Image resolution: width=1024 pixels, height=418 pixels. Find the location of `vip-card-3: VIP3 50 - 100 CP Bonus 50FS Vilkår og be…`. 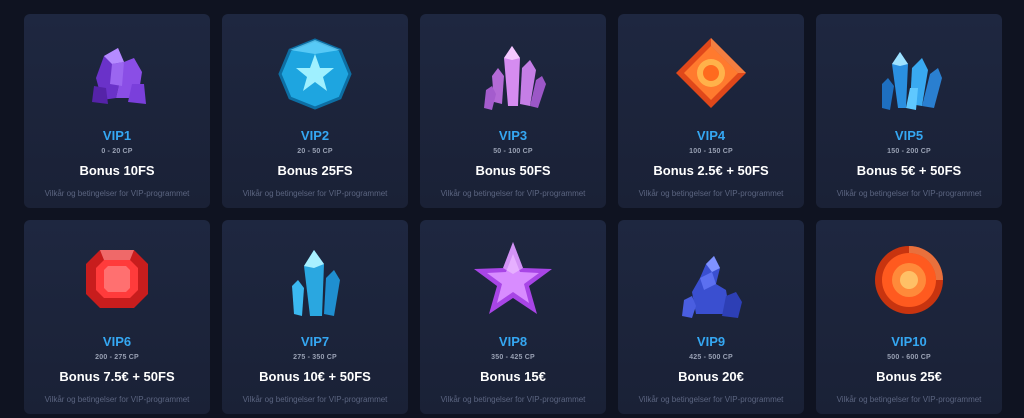

vip-card-3: VIP3 50 - 100 CP Bonus 50FS Vilkår og be… is located at coordinates (513, 111).